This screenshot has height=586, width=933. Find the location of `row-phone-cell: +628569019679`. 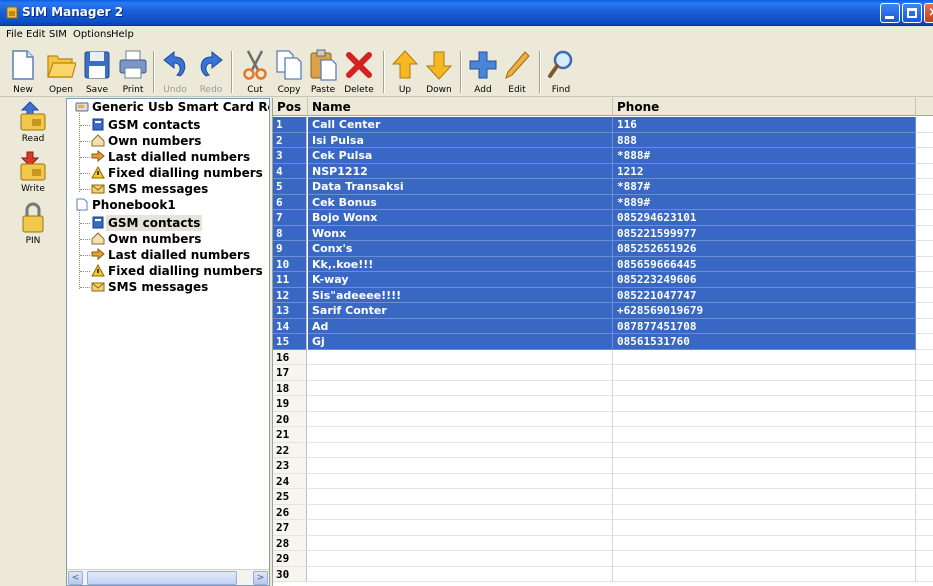

row-phone-cell: +628569019679 is located at coordinates (764, 311).